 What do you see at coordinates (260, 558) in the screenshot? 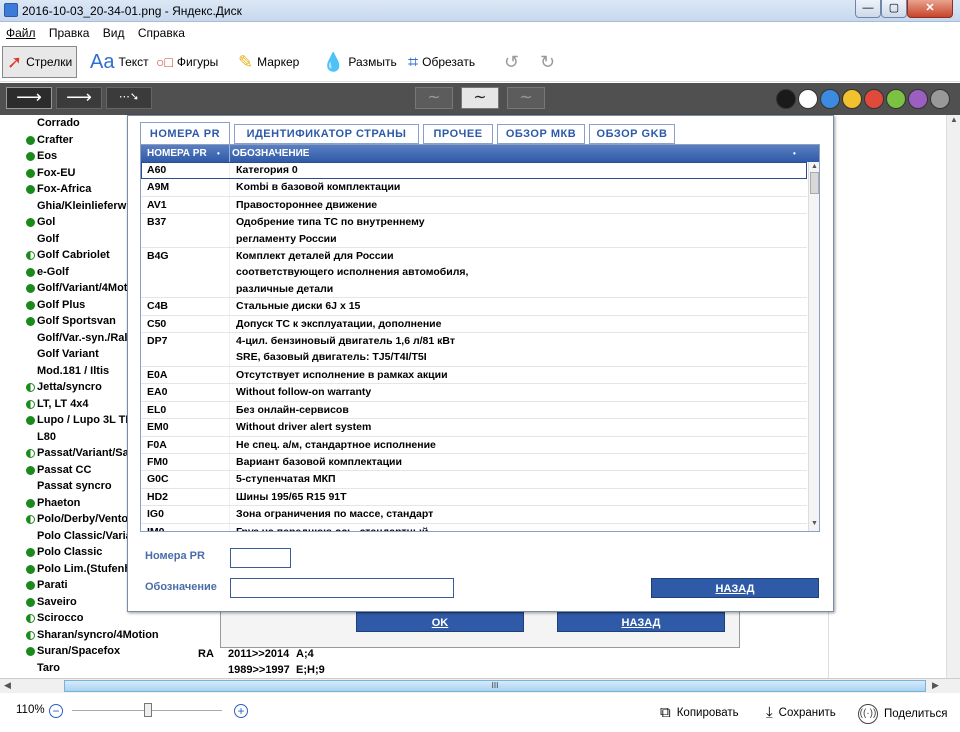
I see `pr-number-input` at bounding box center [260, 558].